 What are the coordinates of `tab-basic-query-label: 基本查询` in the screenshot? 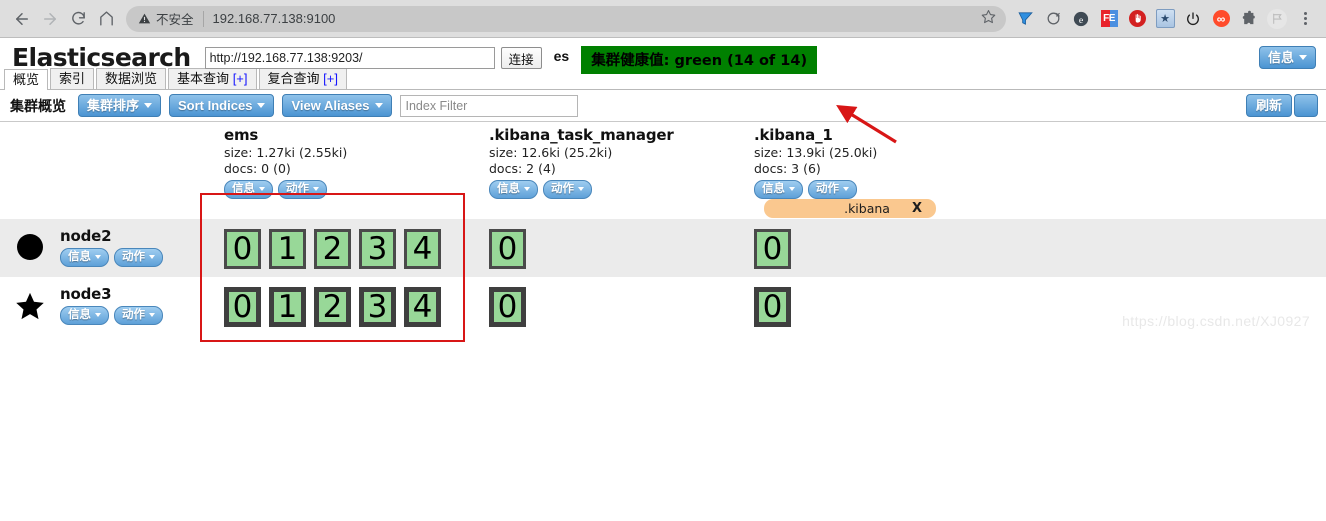 It's located at (203, 78).